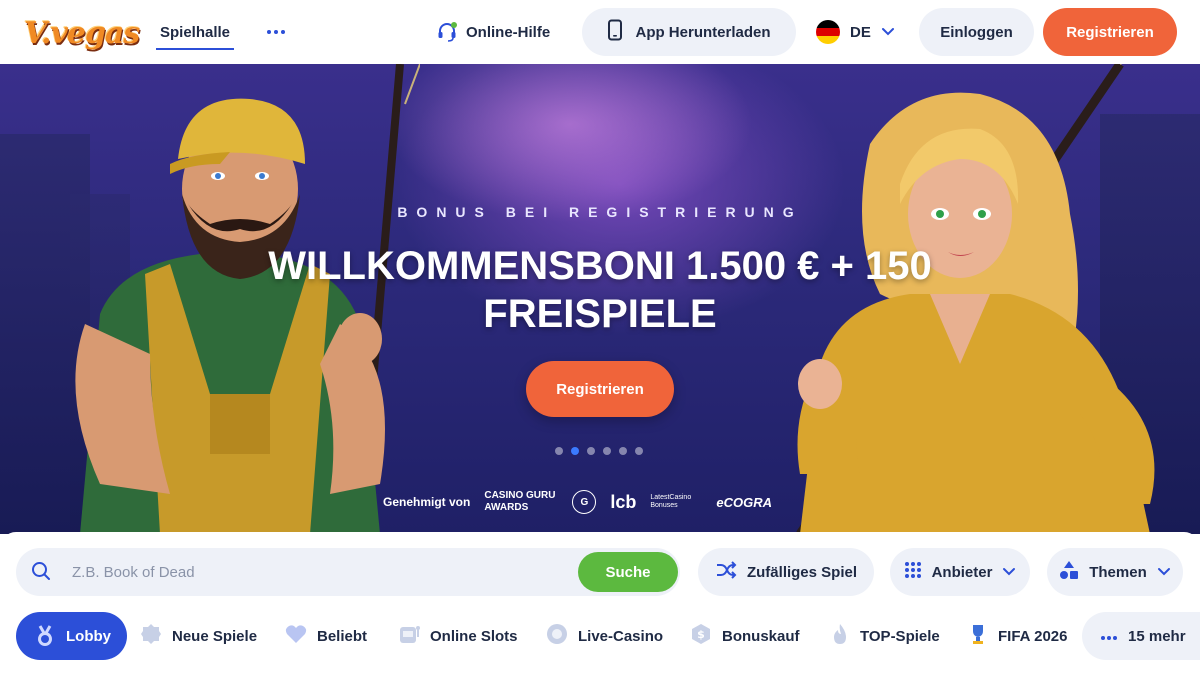  I want to click on casino-guru-seal-icon: G, so click(584, 502).